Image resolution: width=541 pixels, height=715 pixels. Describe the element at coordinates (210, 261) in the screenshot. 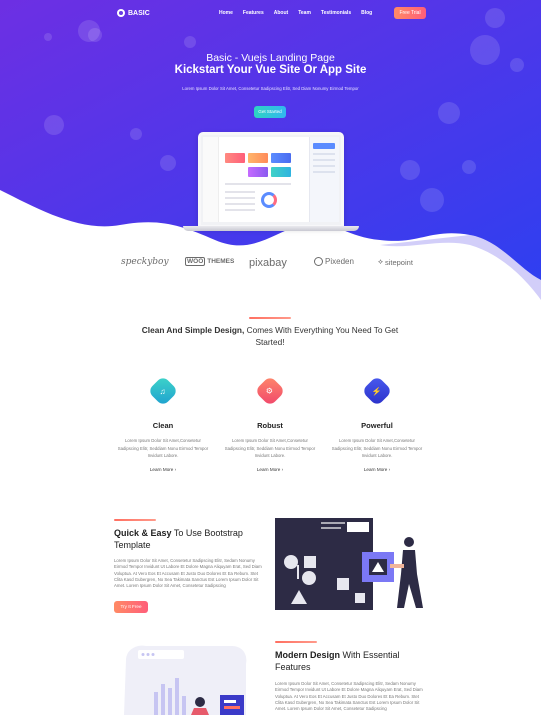

I see `logo-woothemes: WOO THEMES` at that location.